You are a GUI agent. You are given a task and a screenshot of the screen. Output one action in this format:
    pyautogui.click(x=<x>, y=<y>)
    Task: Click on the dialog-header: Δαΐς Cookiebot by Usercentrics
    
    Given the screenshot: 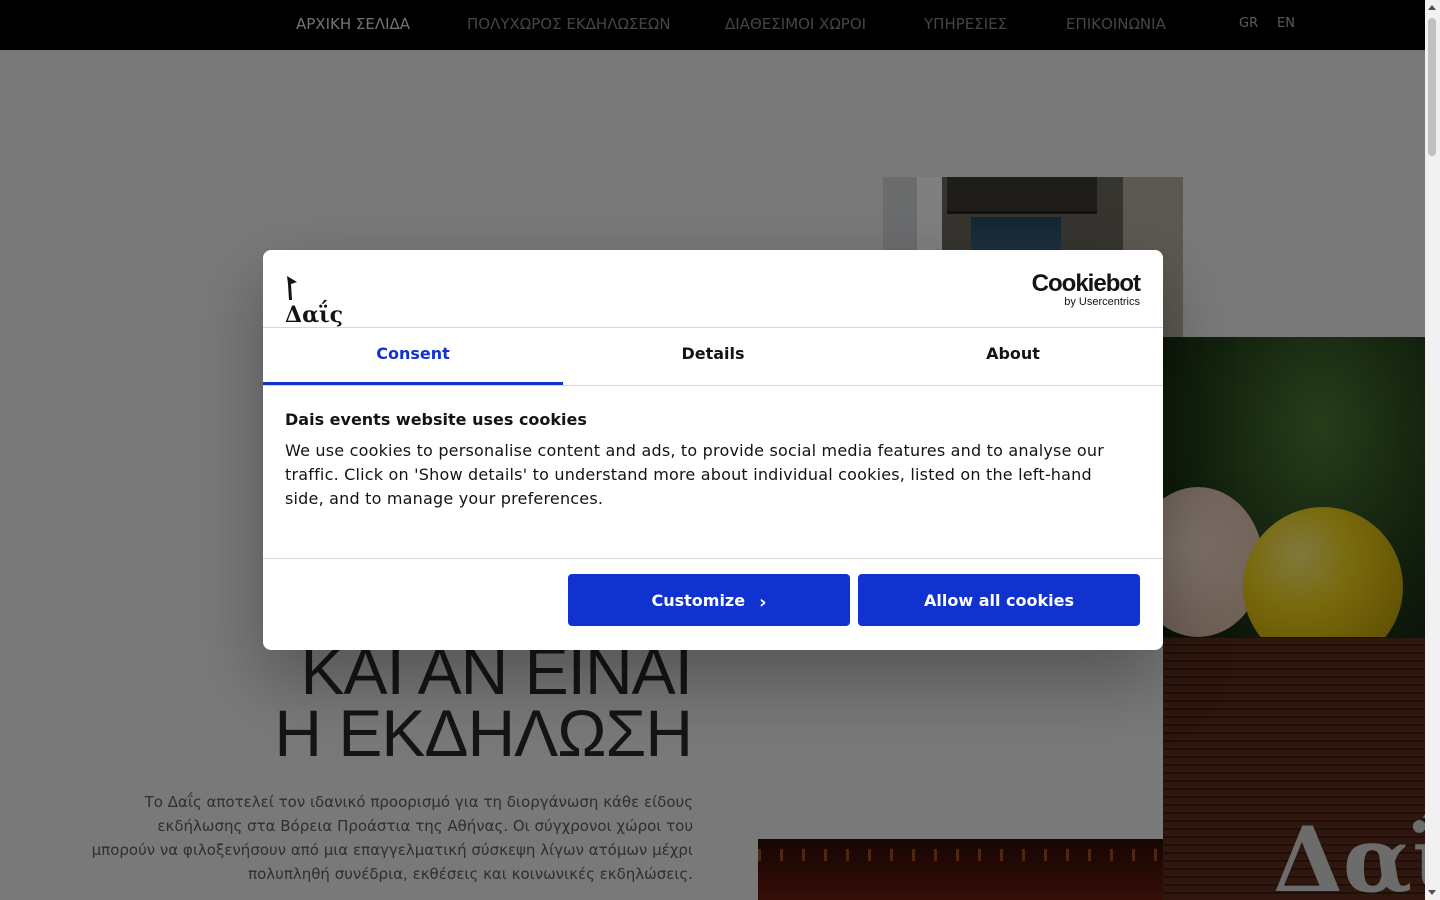 What is the action you would take?
    pyautogui.click(x=713, y=289)
    